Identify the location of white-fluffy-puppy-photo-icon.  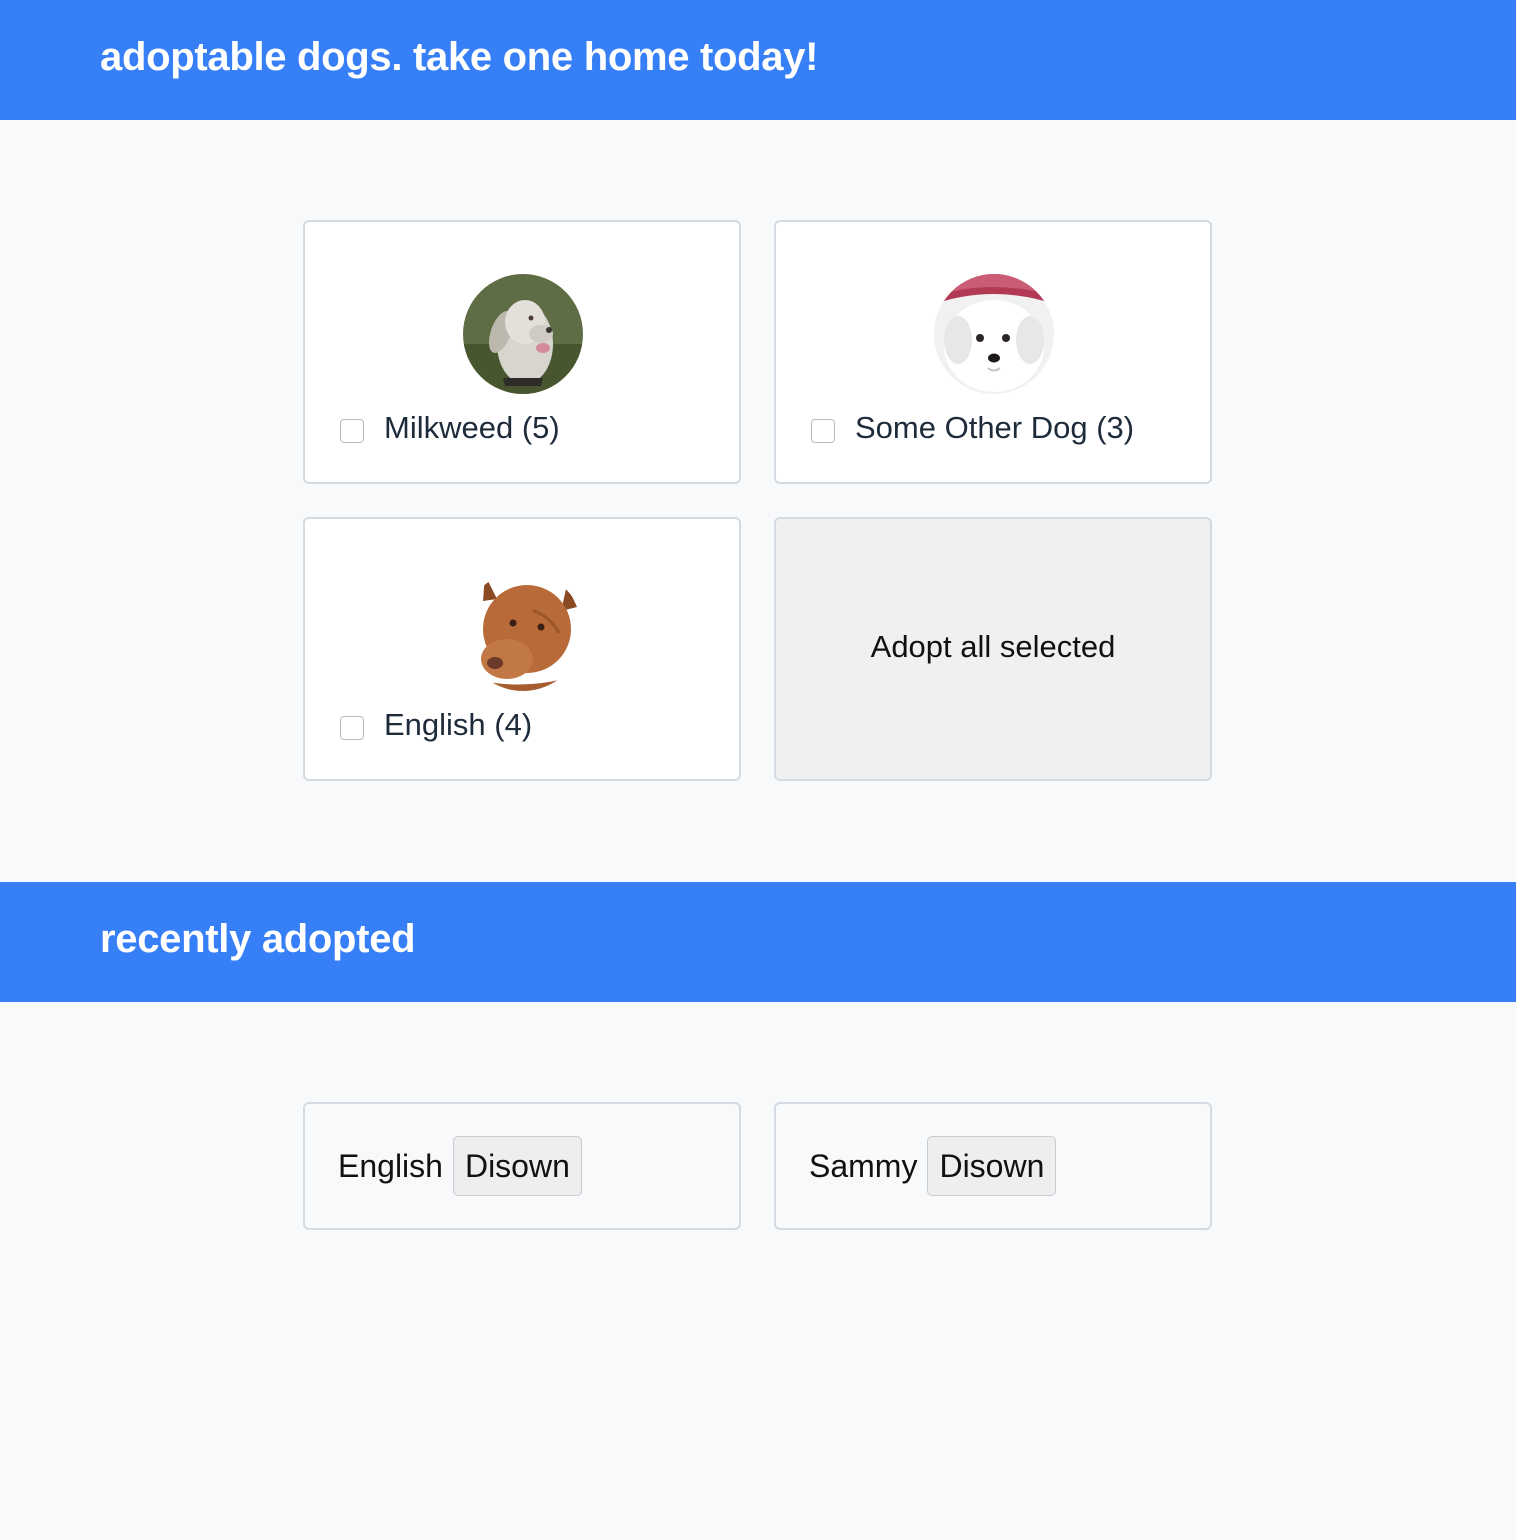
(994, 334).